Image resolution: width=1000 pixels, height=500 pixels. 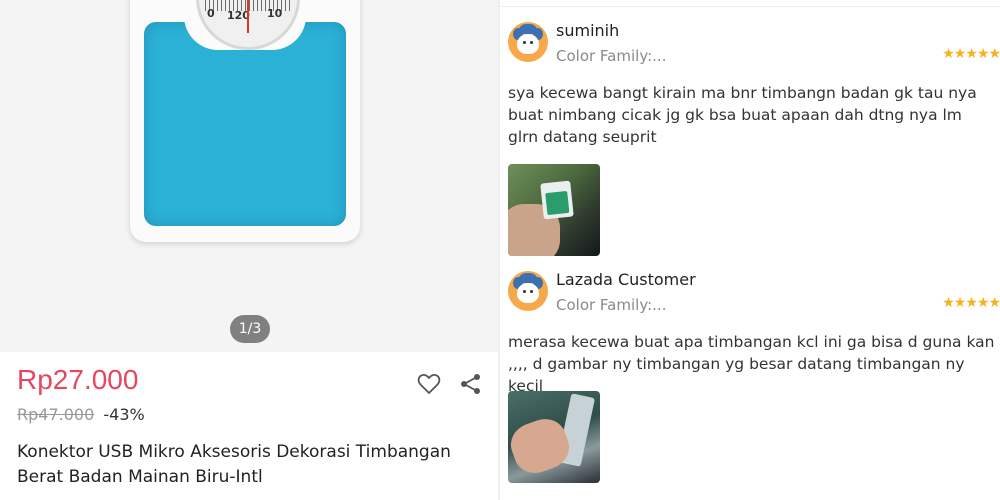 I want to click on share-icon, so click(x=471, y=384).